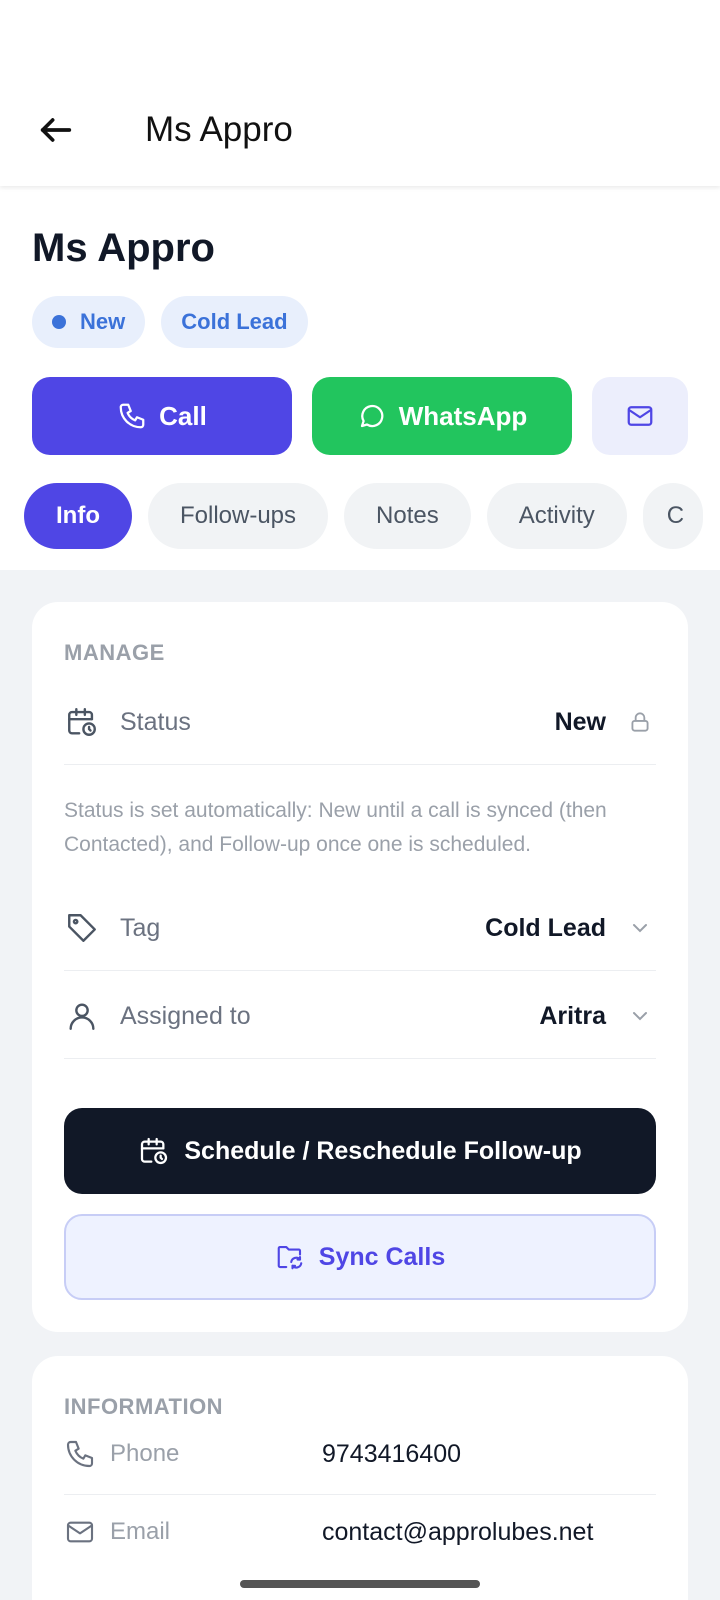 The width and height of the screenshot is (720, 1600). What do you see at coordinates (407, 516) in the screenshot?
I see `tab-notes: Notes` at bounding box center [407, 516].